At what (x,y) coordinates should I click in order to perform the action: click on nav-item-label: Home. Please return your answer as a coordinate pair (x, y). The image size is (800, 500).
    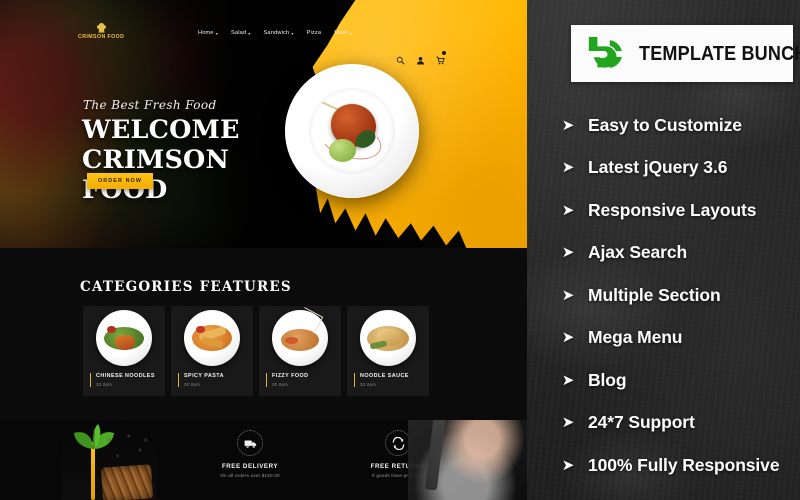
    Looking at the image, I should click on (206, 33).